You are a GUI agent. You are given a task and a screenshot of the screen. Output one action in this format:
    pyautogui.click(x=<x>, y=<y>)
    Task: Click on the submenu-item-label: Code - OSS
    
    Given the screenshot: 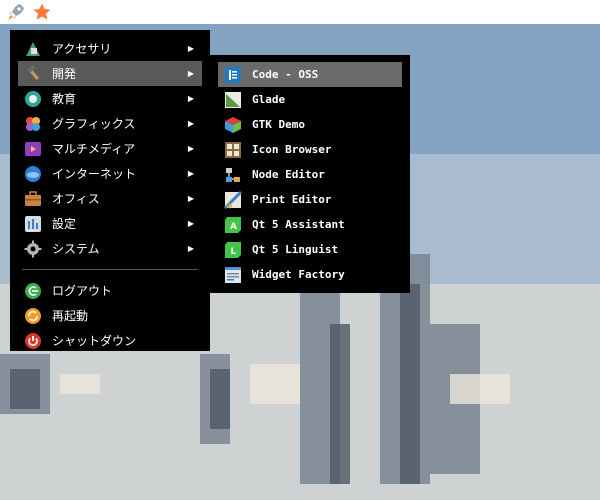 What is the action you would take?
    pyautogui.click(x=285, y=74)
    